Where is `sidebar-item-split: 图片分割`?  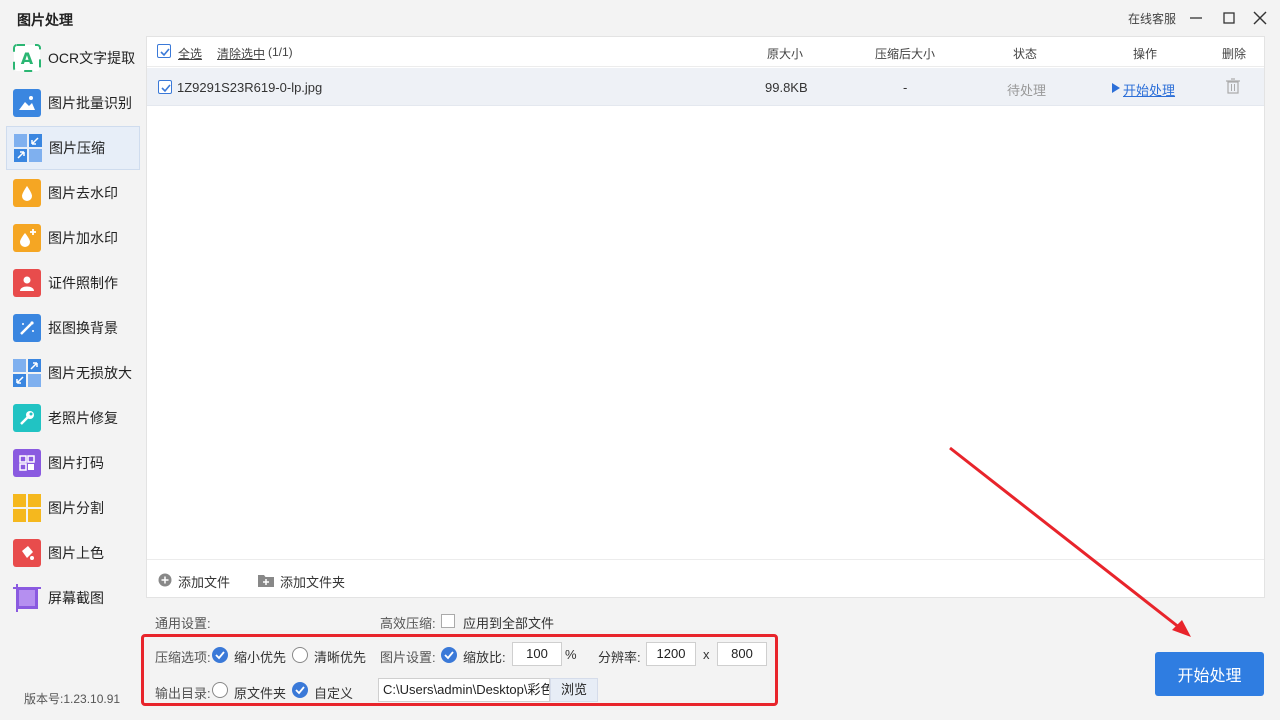 sidebar-item-split: 图片分割 is located at coordinates (73, 508).